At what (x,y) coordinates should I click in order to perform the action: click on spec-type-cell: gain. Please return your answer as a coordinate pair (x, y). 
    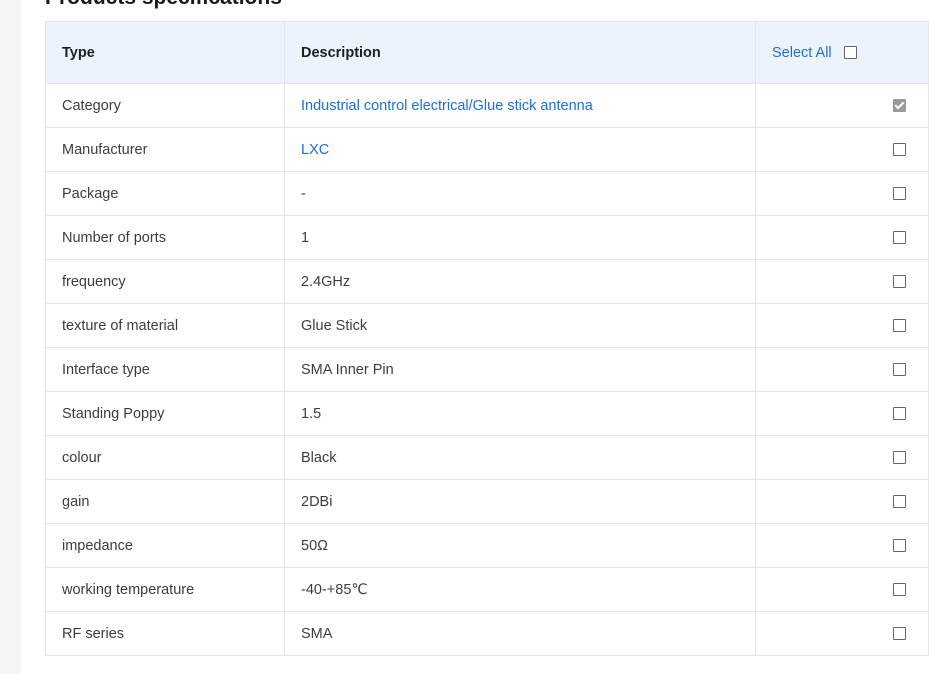
    Looking at the image, I should click on (165, 501).